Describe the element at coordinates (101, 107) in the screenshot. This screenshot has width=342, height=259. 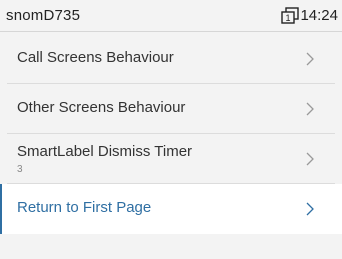
I see `menu-item-label: Other Screens Behaviour` at that location.